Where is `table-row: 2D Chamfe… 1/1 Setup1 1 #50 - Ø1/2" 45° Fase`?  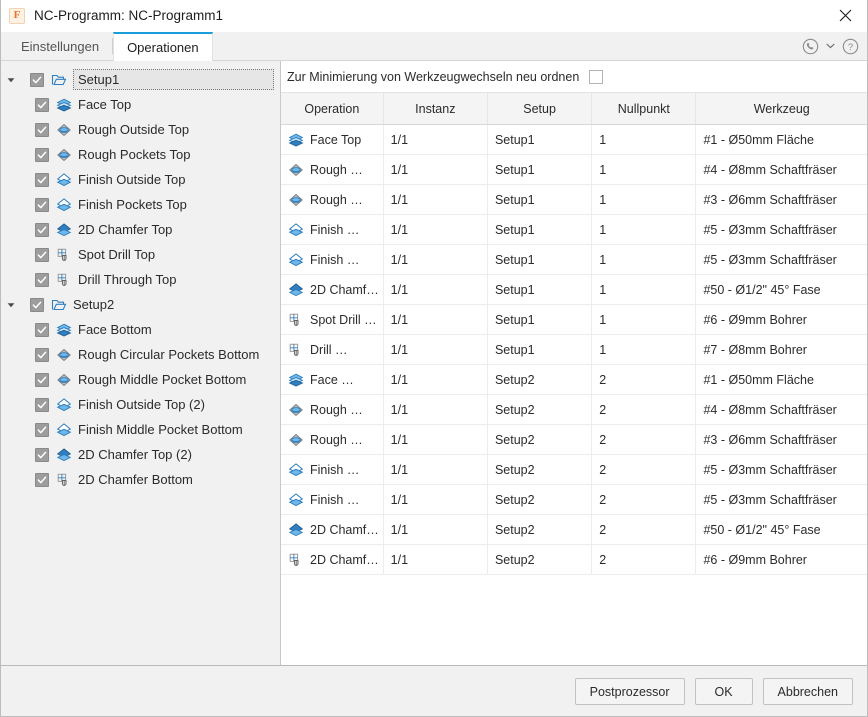
table-row: 2D Chamfe… 1/1 Setup1 1 #50 - Ø1/2" 45° Fase is located at coordinates (574, 289).